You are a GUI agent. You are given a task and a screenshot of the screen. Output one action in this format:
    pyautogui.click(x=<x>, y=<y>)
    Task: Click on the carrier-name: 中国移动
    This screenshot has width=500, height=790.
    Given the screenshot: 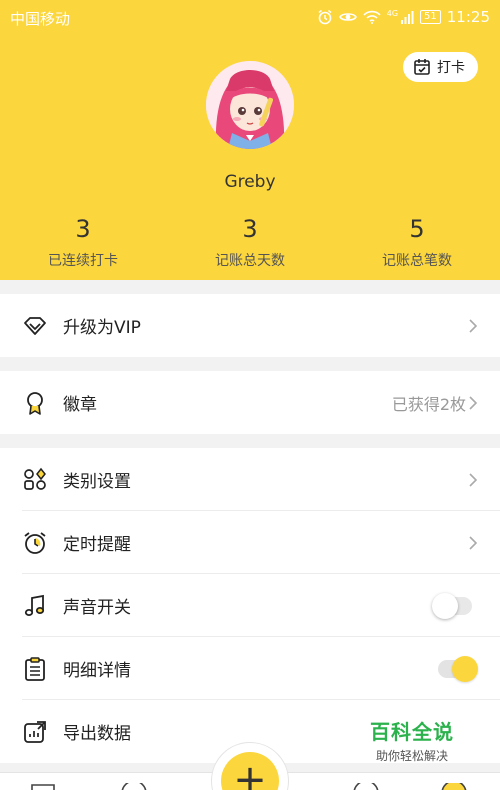 What is the action you would take?
    pyautogui.click(x=40, y=19)
    